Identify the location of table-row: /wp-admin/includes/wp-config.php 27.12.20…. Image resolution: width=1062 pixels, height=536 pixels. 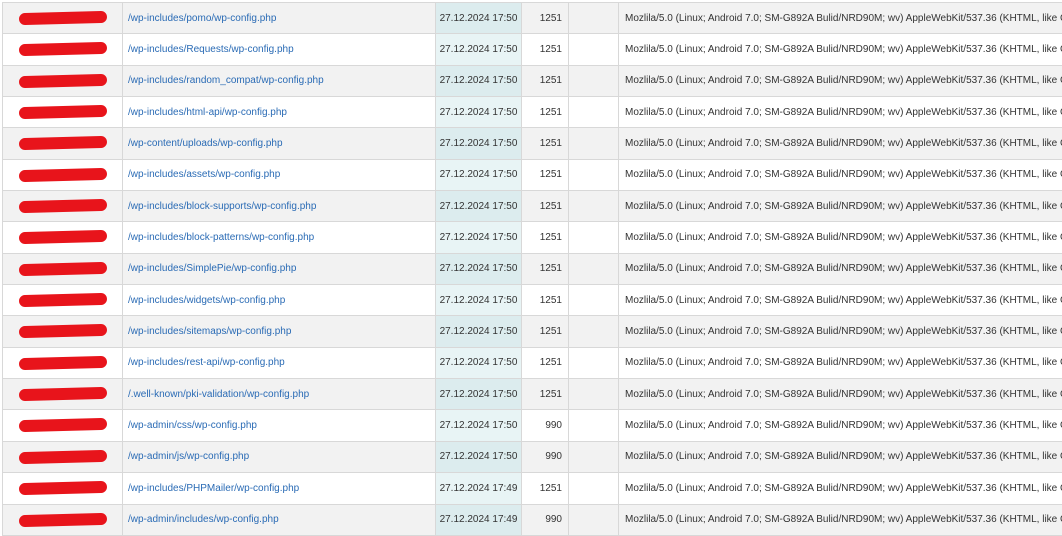
(532, 519).